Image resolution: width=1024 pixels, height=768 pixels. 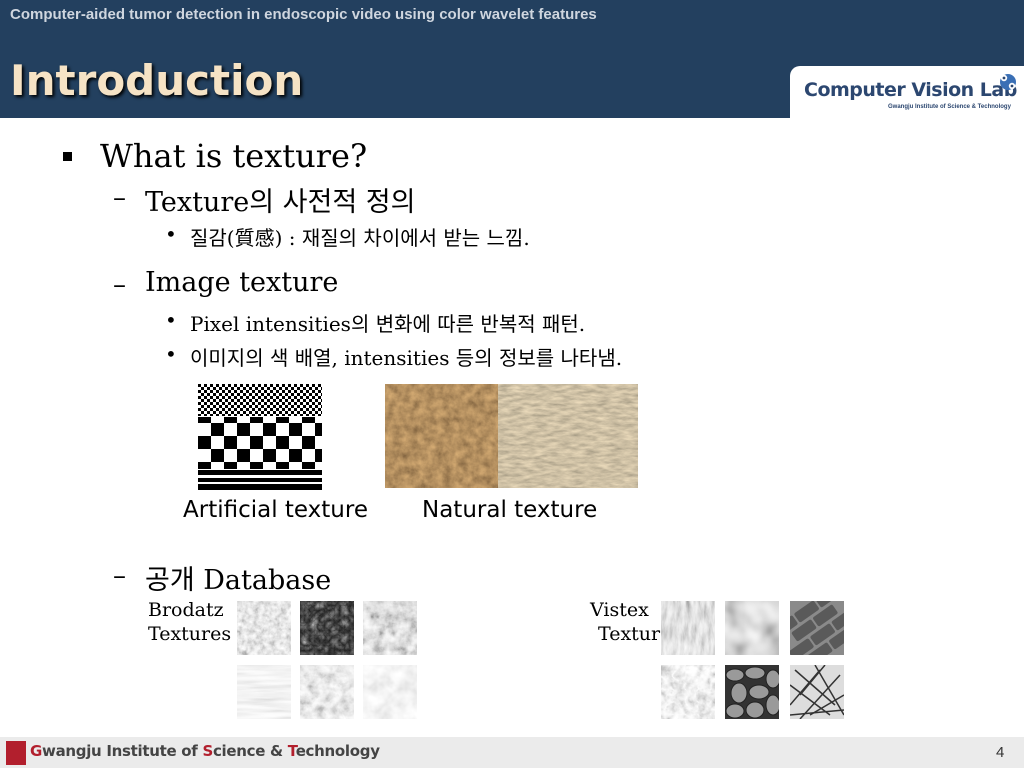 What do you see at coordinates (388, 324) in the screenshot?
I see `image-texture-item-1: Pixel intensities의 변화에 따른 반복적 패턴.` at bounding box center [388, 324].